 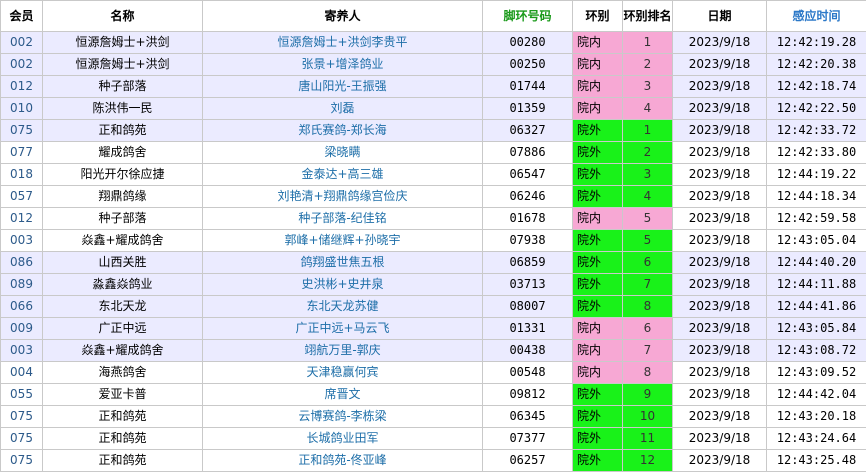 I want to click on header-rank: 环别排名, so click(x=648, y=16).